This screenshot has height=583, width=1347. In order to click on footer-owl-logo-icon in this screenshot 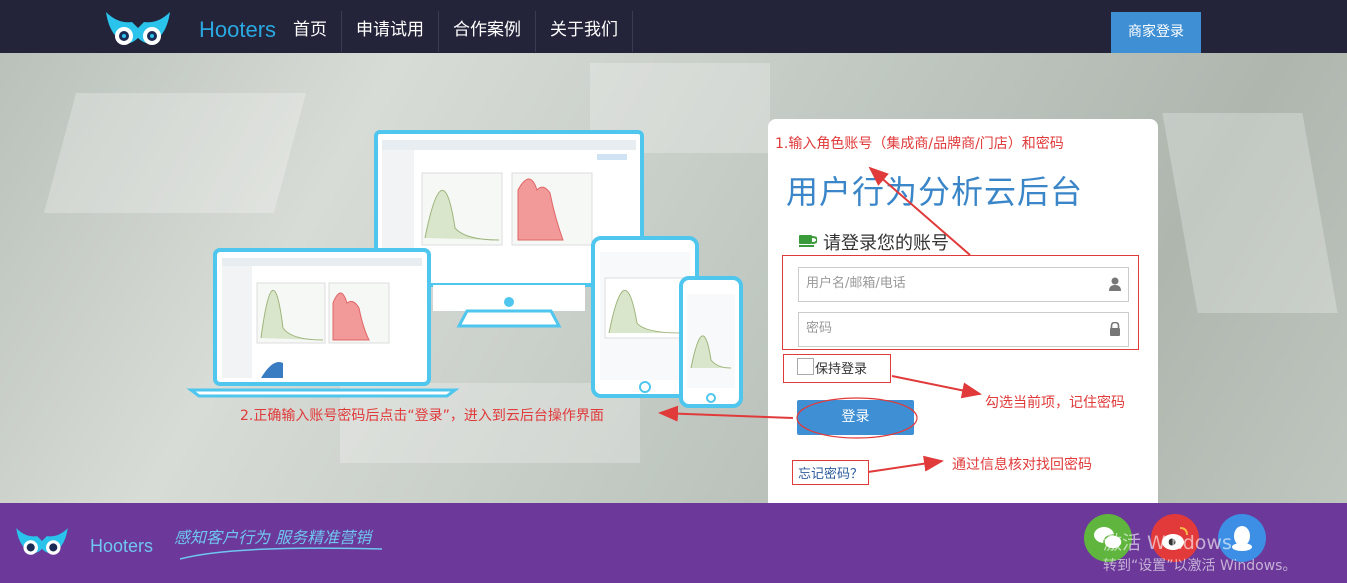, I will do `click(42, 541)`.